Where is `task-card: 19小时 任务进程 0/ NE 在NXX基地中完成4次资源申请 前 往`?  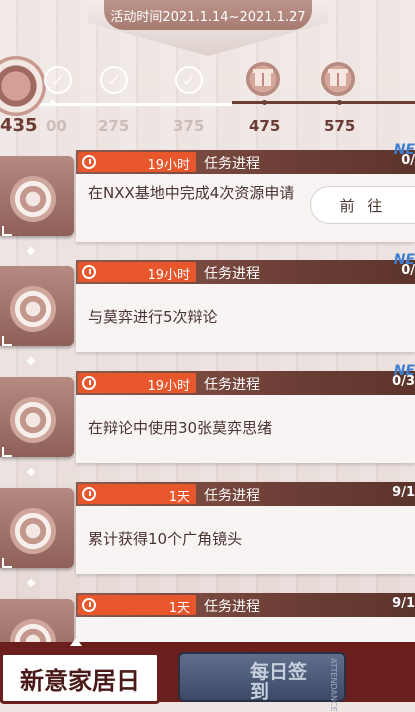
task-card: 19小时 任务进程 0/ NE 在NXX基地中完成4次资源申请 前 往 is located at coordinates (207, 195).